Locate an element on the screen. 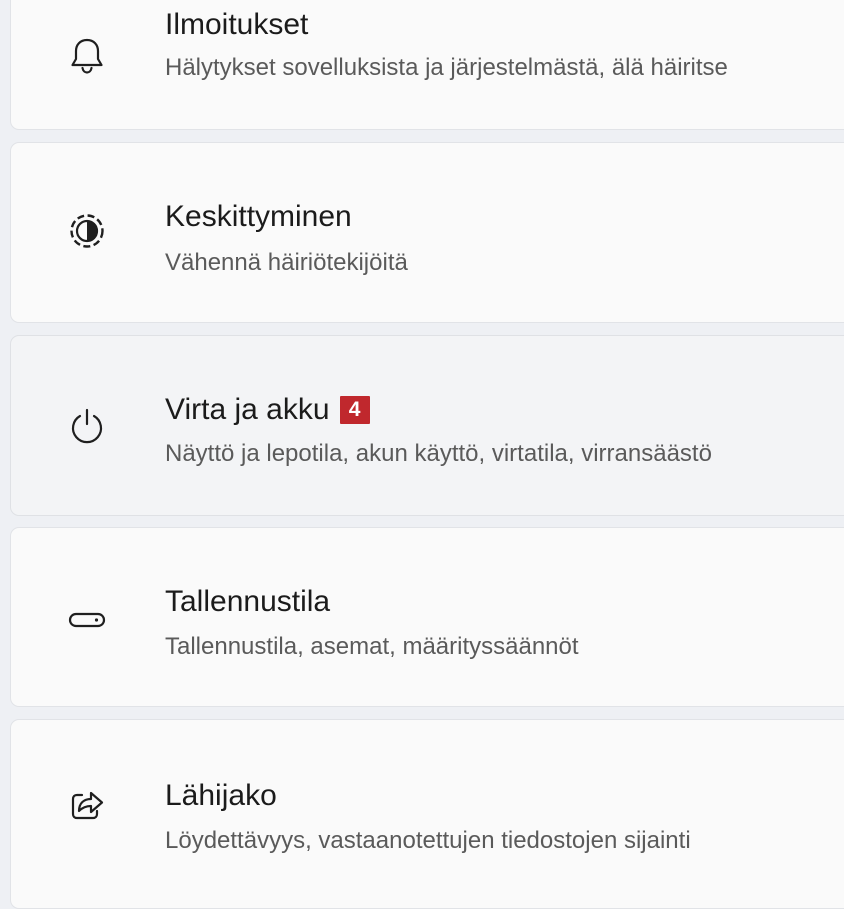 Image resolution: width=844 pixels, height=909 pixels. settings-item-title: Ilmoitukset is located at coordinates (237, 24).